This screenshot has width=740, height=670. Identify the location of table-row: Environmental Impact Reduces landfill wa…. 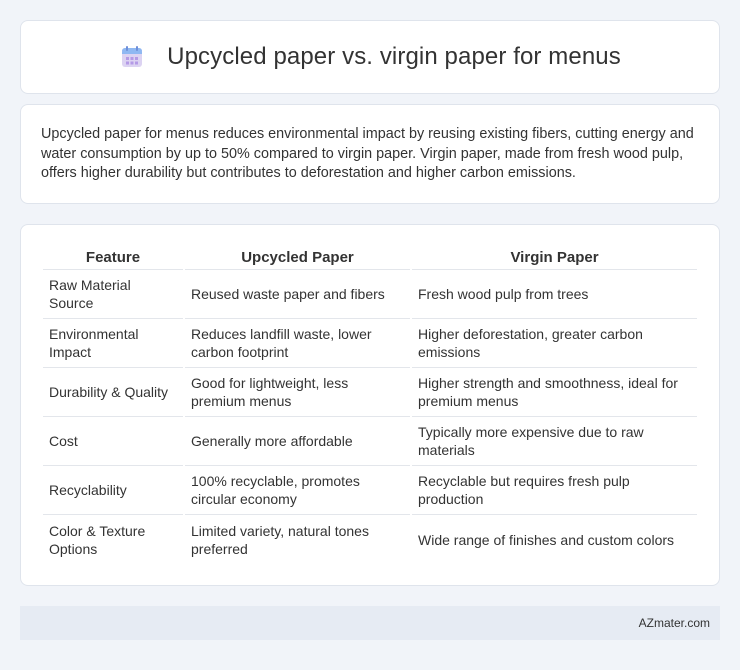
(370, 343).